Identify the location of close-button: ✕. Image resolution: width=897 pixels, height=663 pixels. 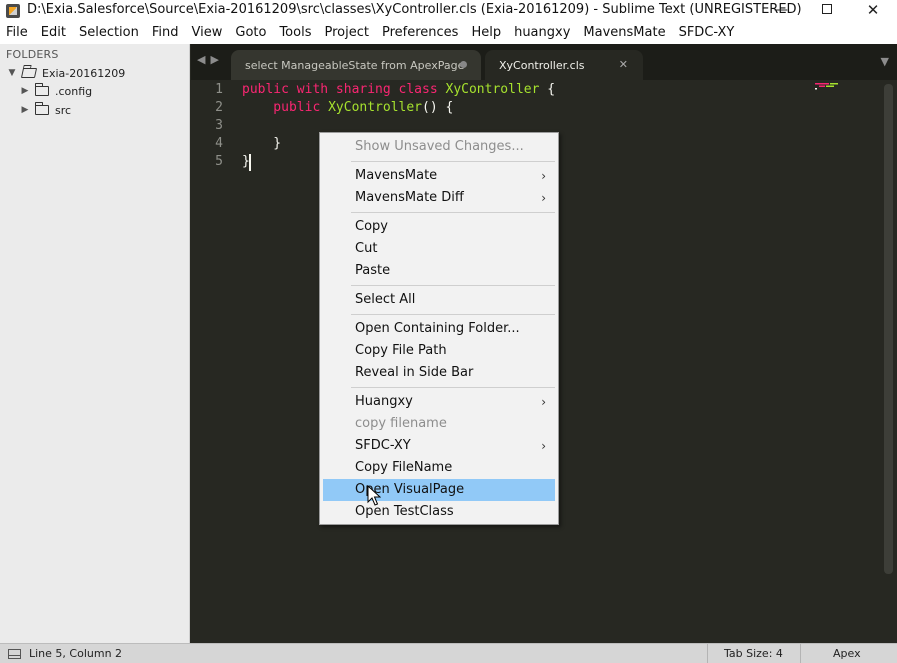
(873, 11).